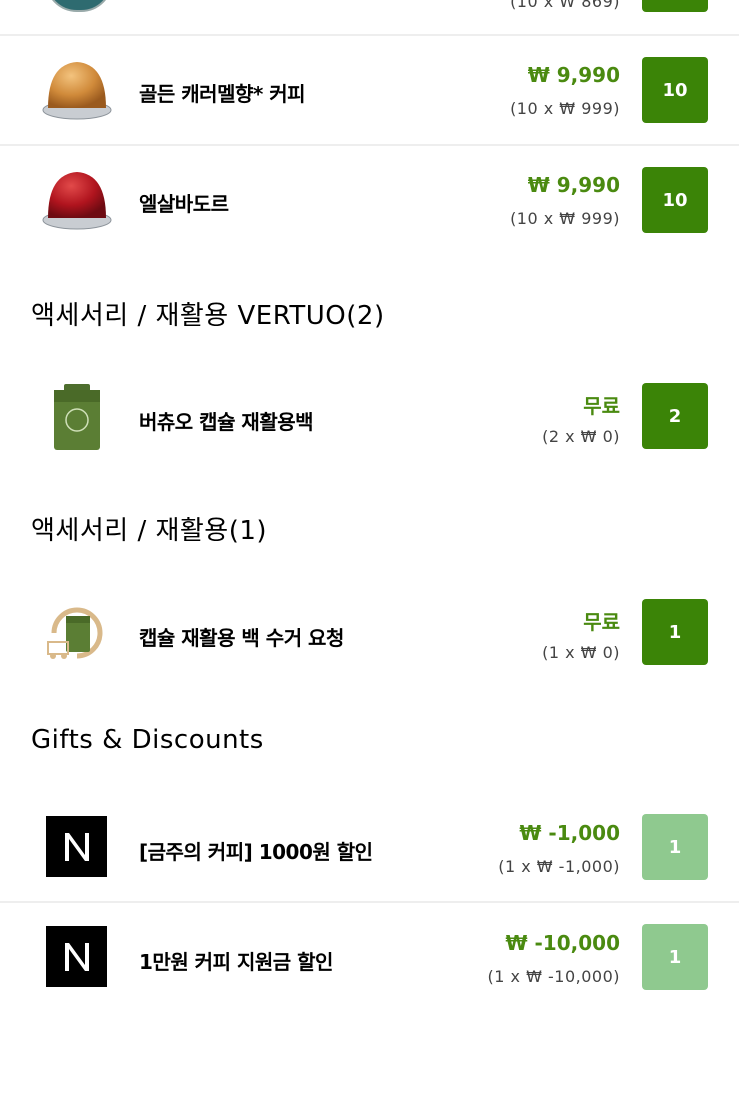 The height and width of the screenshot is (1099, 739). I want to click on capsule-image-el-salvador, so click(77, 201).